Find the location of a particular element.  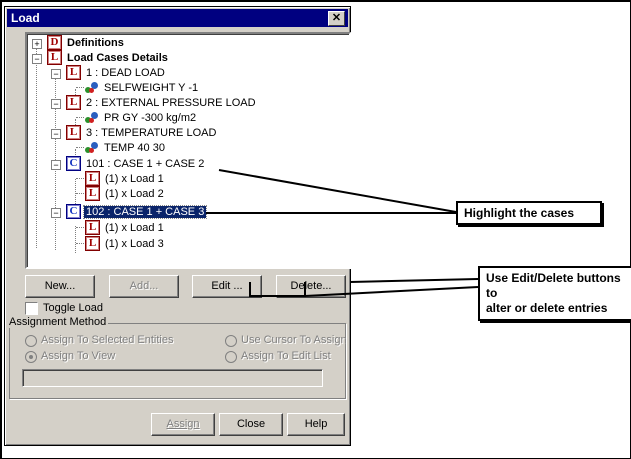

tree-item-load-cases-details: L Load Cases Details is located at coordinates (108, 57).